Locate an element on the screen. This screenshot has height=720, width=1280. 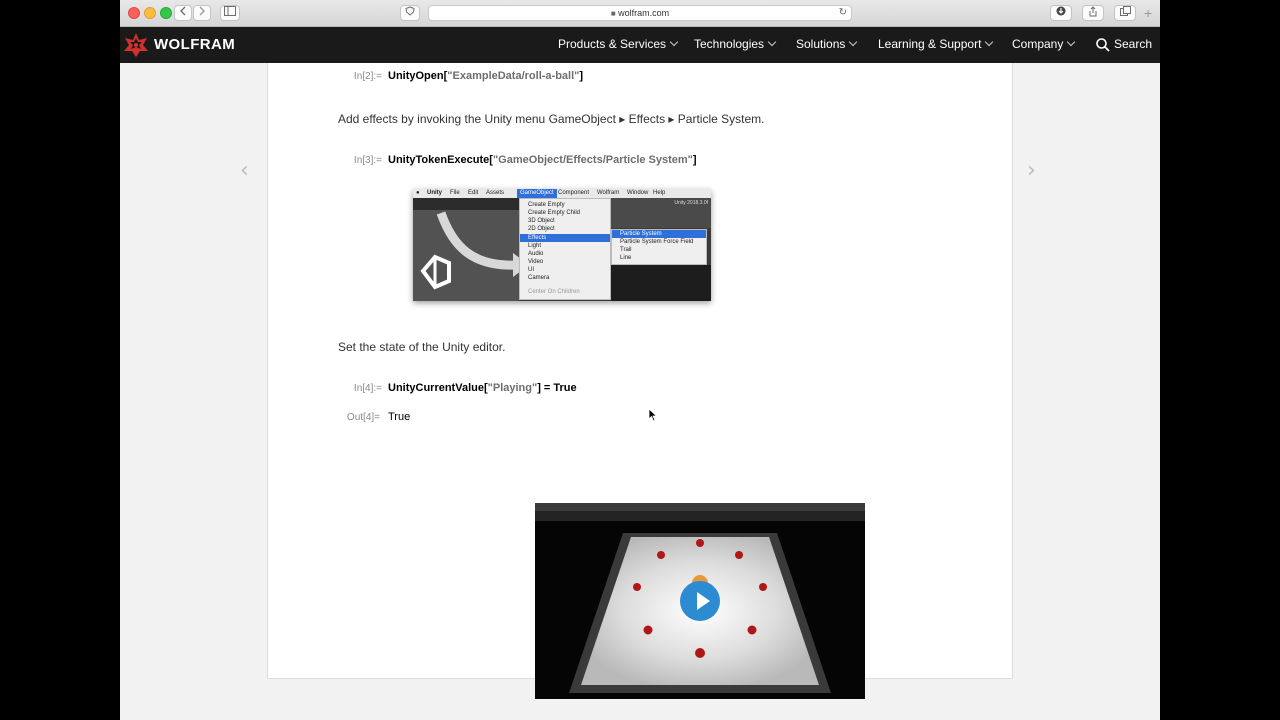
menubar-item: Component is located at coordinates (574, 193).